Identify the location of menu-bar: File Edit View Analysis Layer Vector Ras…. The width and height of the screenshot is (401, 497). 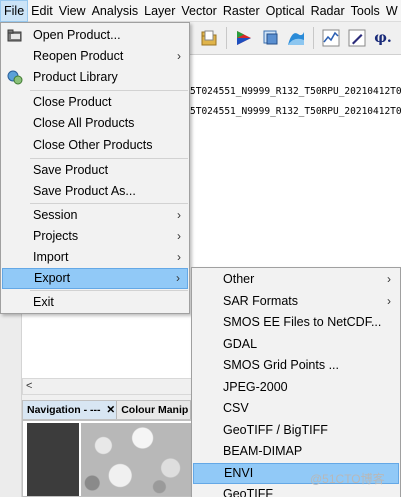
(200, 11).